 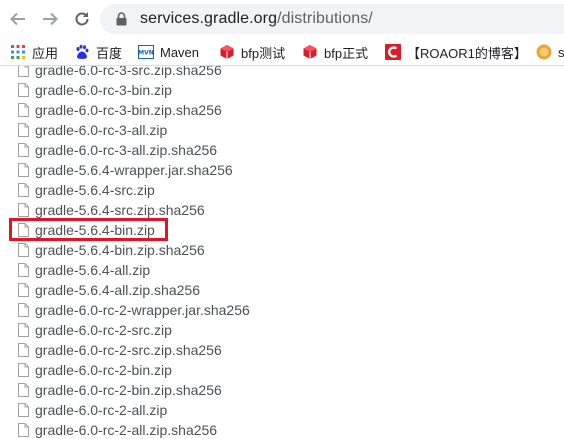 What do you see at coordinates (544, 52) in the screenshot?
I see `coin-icon` at bounding box center [544, 52].